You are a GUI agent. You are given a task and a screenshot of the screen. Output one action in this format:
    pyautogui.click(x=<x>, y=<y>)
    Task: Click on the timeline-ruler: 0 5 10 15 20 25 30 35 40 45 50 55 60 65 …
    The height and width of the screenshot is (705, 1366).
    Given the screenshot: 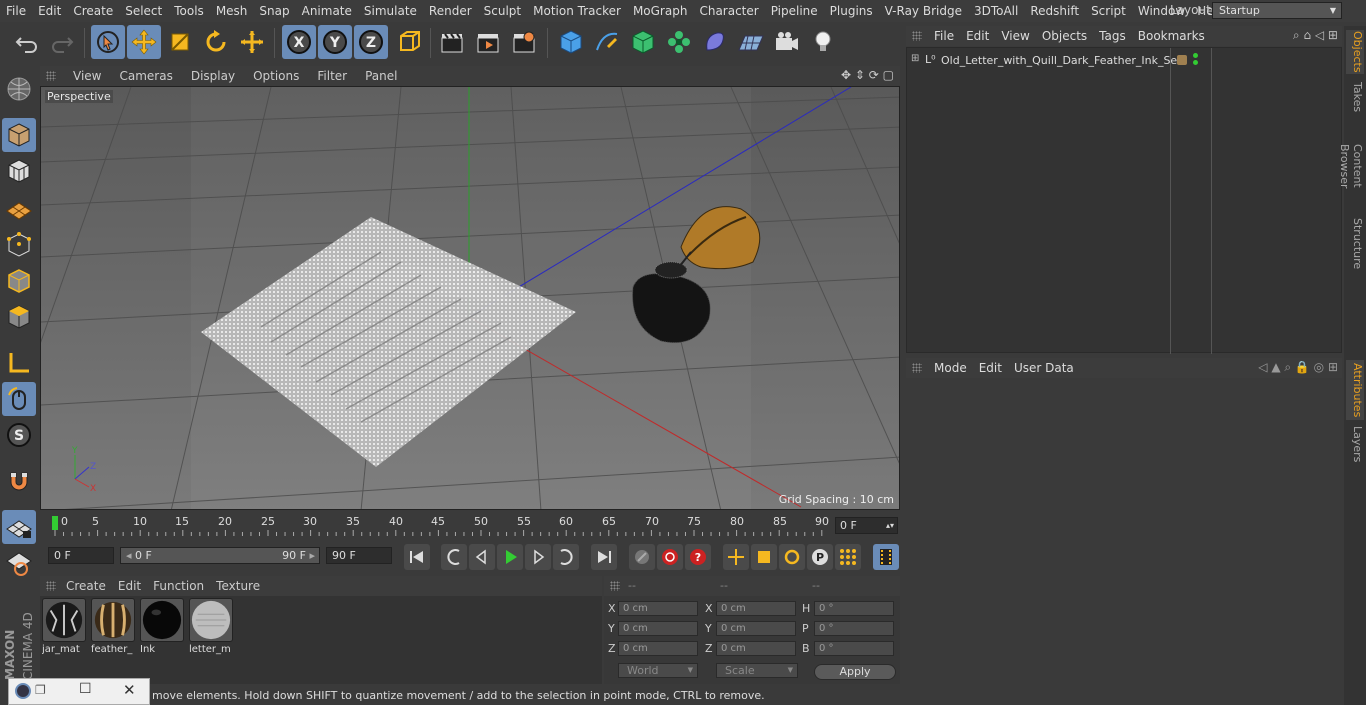 What is the action you would take?
    pyautogui.click(x=470, y=525)
    